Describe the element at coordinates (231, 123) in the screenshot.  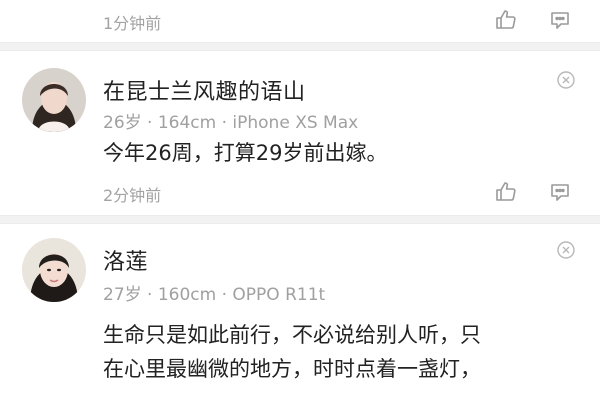
I see `user-meta: 26岁 · 164cm · iPhone XS Max` at that location.